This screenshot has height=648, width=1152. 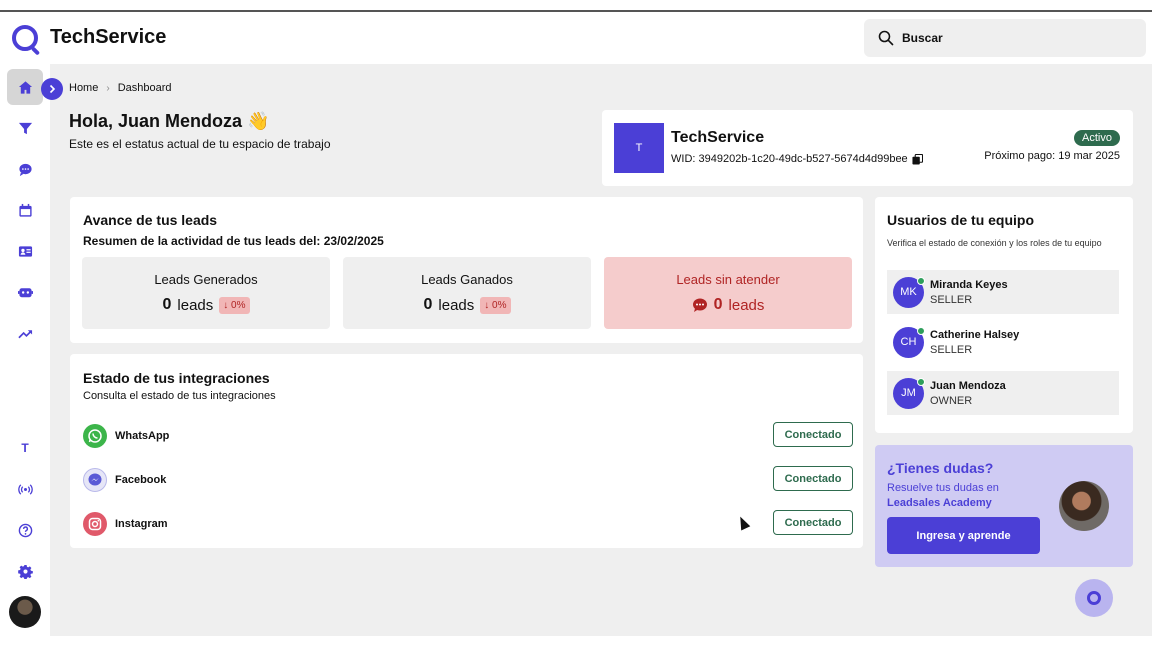 I want to click on stat-delta-badge: ↓ 0%, so click(x=234, y=305).